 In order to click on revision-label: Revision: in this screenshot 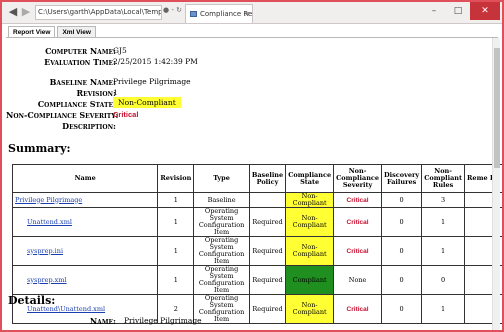, I will do `click(96, 93)`.